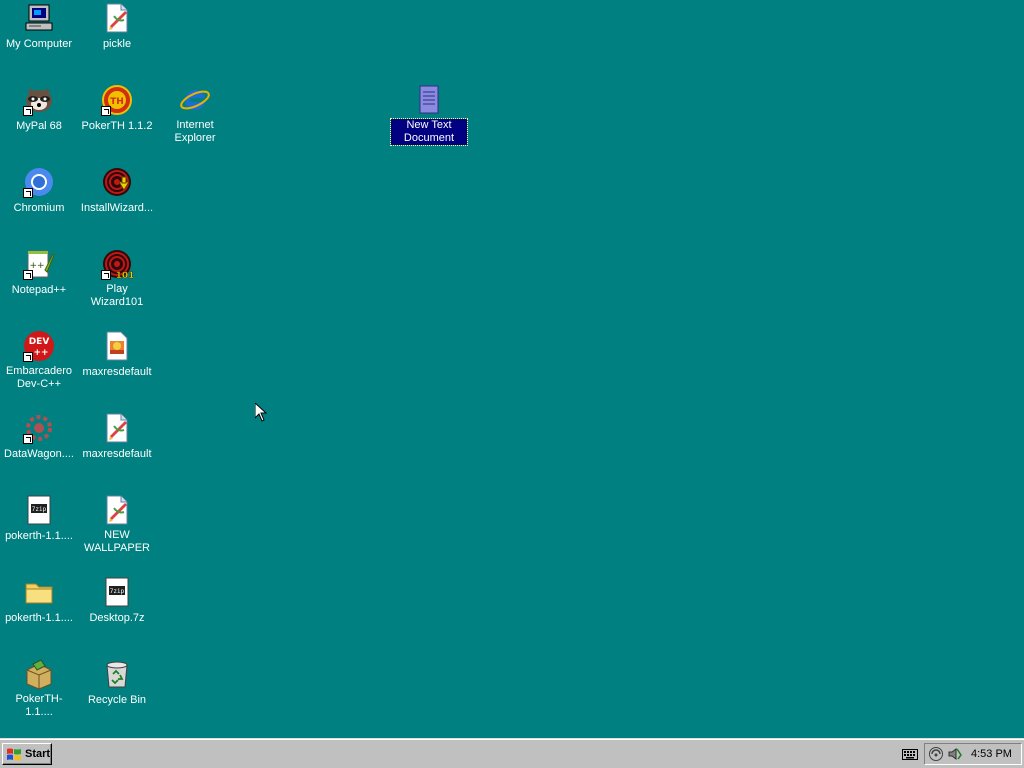 The image size is (1024, 768). Describe the element at coordinates (39, 342) in the screenshot. I see `svg-text: DEV` at that location.